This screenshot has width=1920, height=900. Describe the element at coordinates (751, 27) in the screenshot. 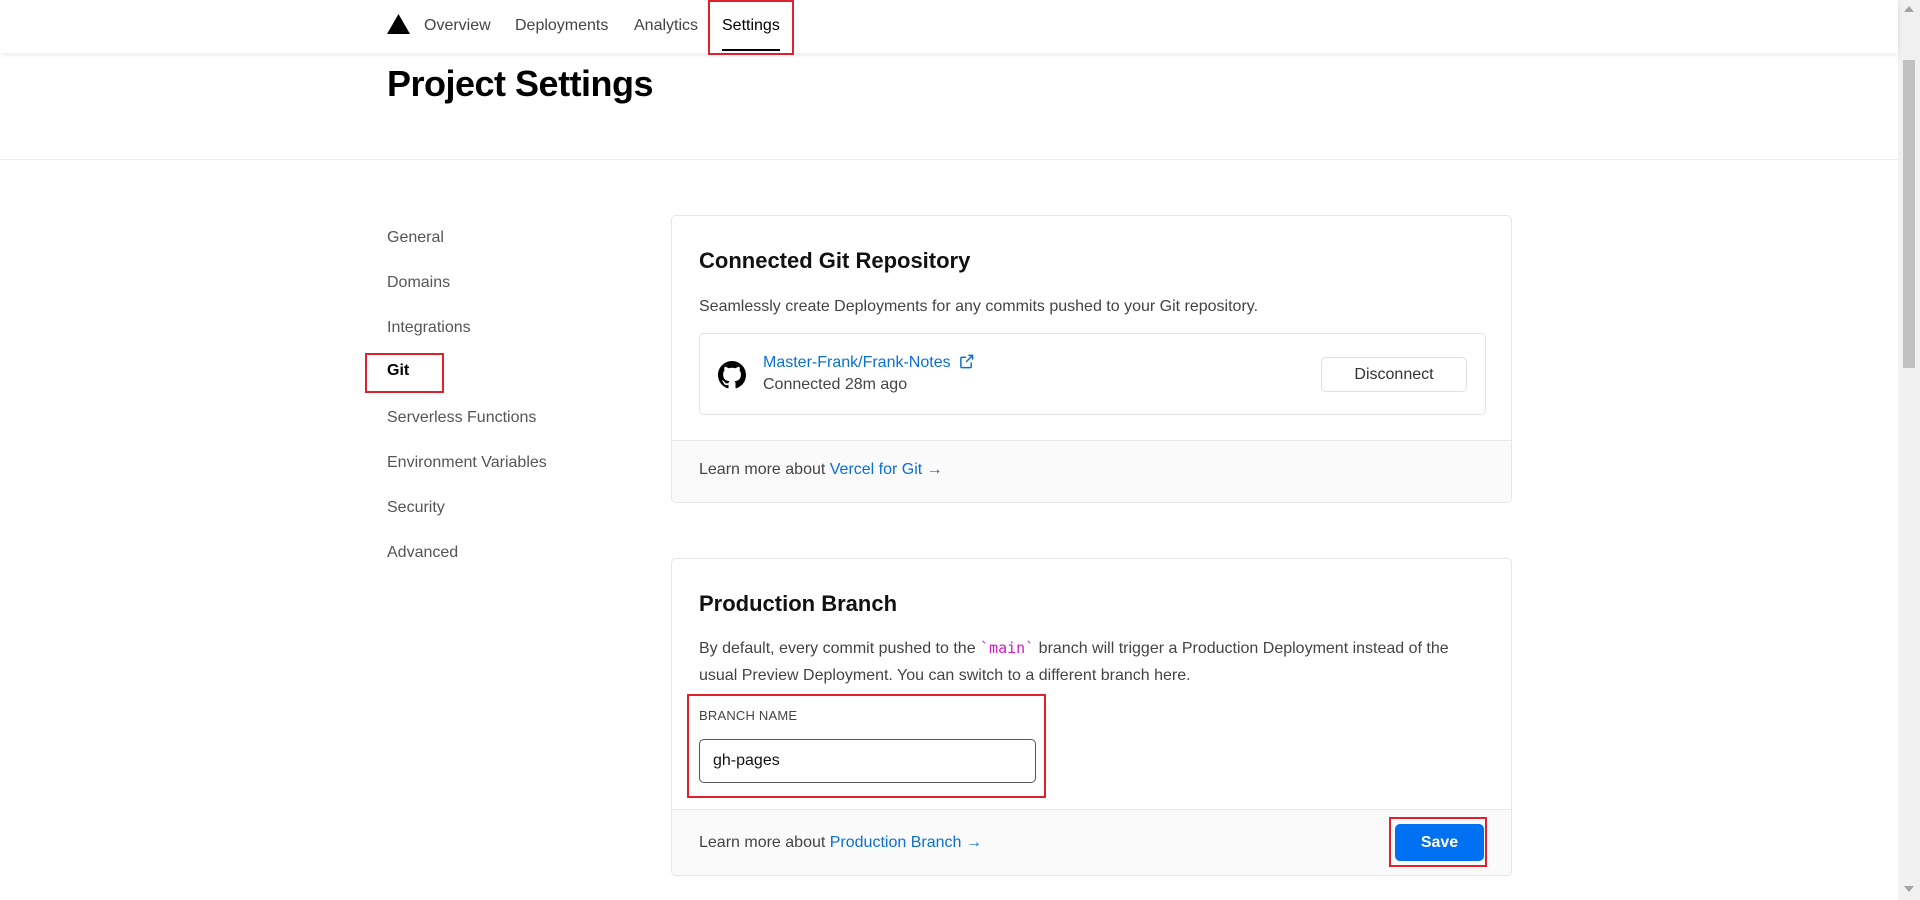

I see `settings-tab-highlight` at that location.